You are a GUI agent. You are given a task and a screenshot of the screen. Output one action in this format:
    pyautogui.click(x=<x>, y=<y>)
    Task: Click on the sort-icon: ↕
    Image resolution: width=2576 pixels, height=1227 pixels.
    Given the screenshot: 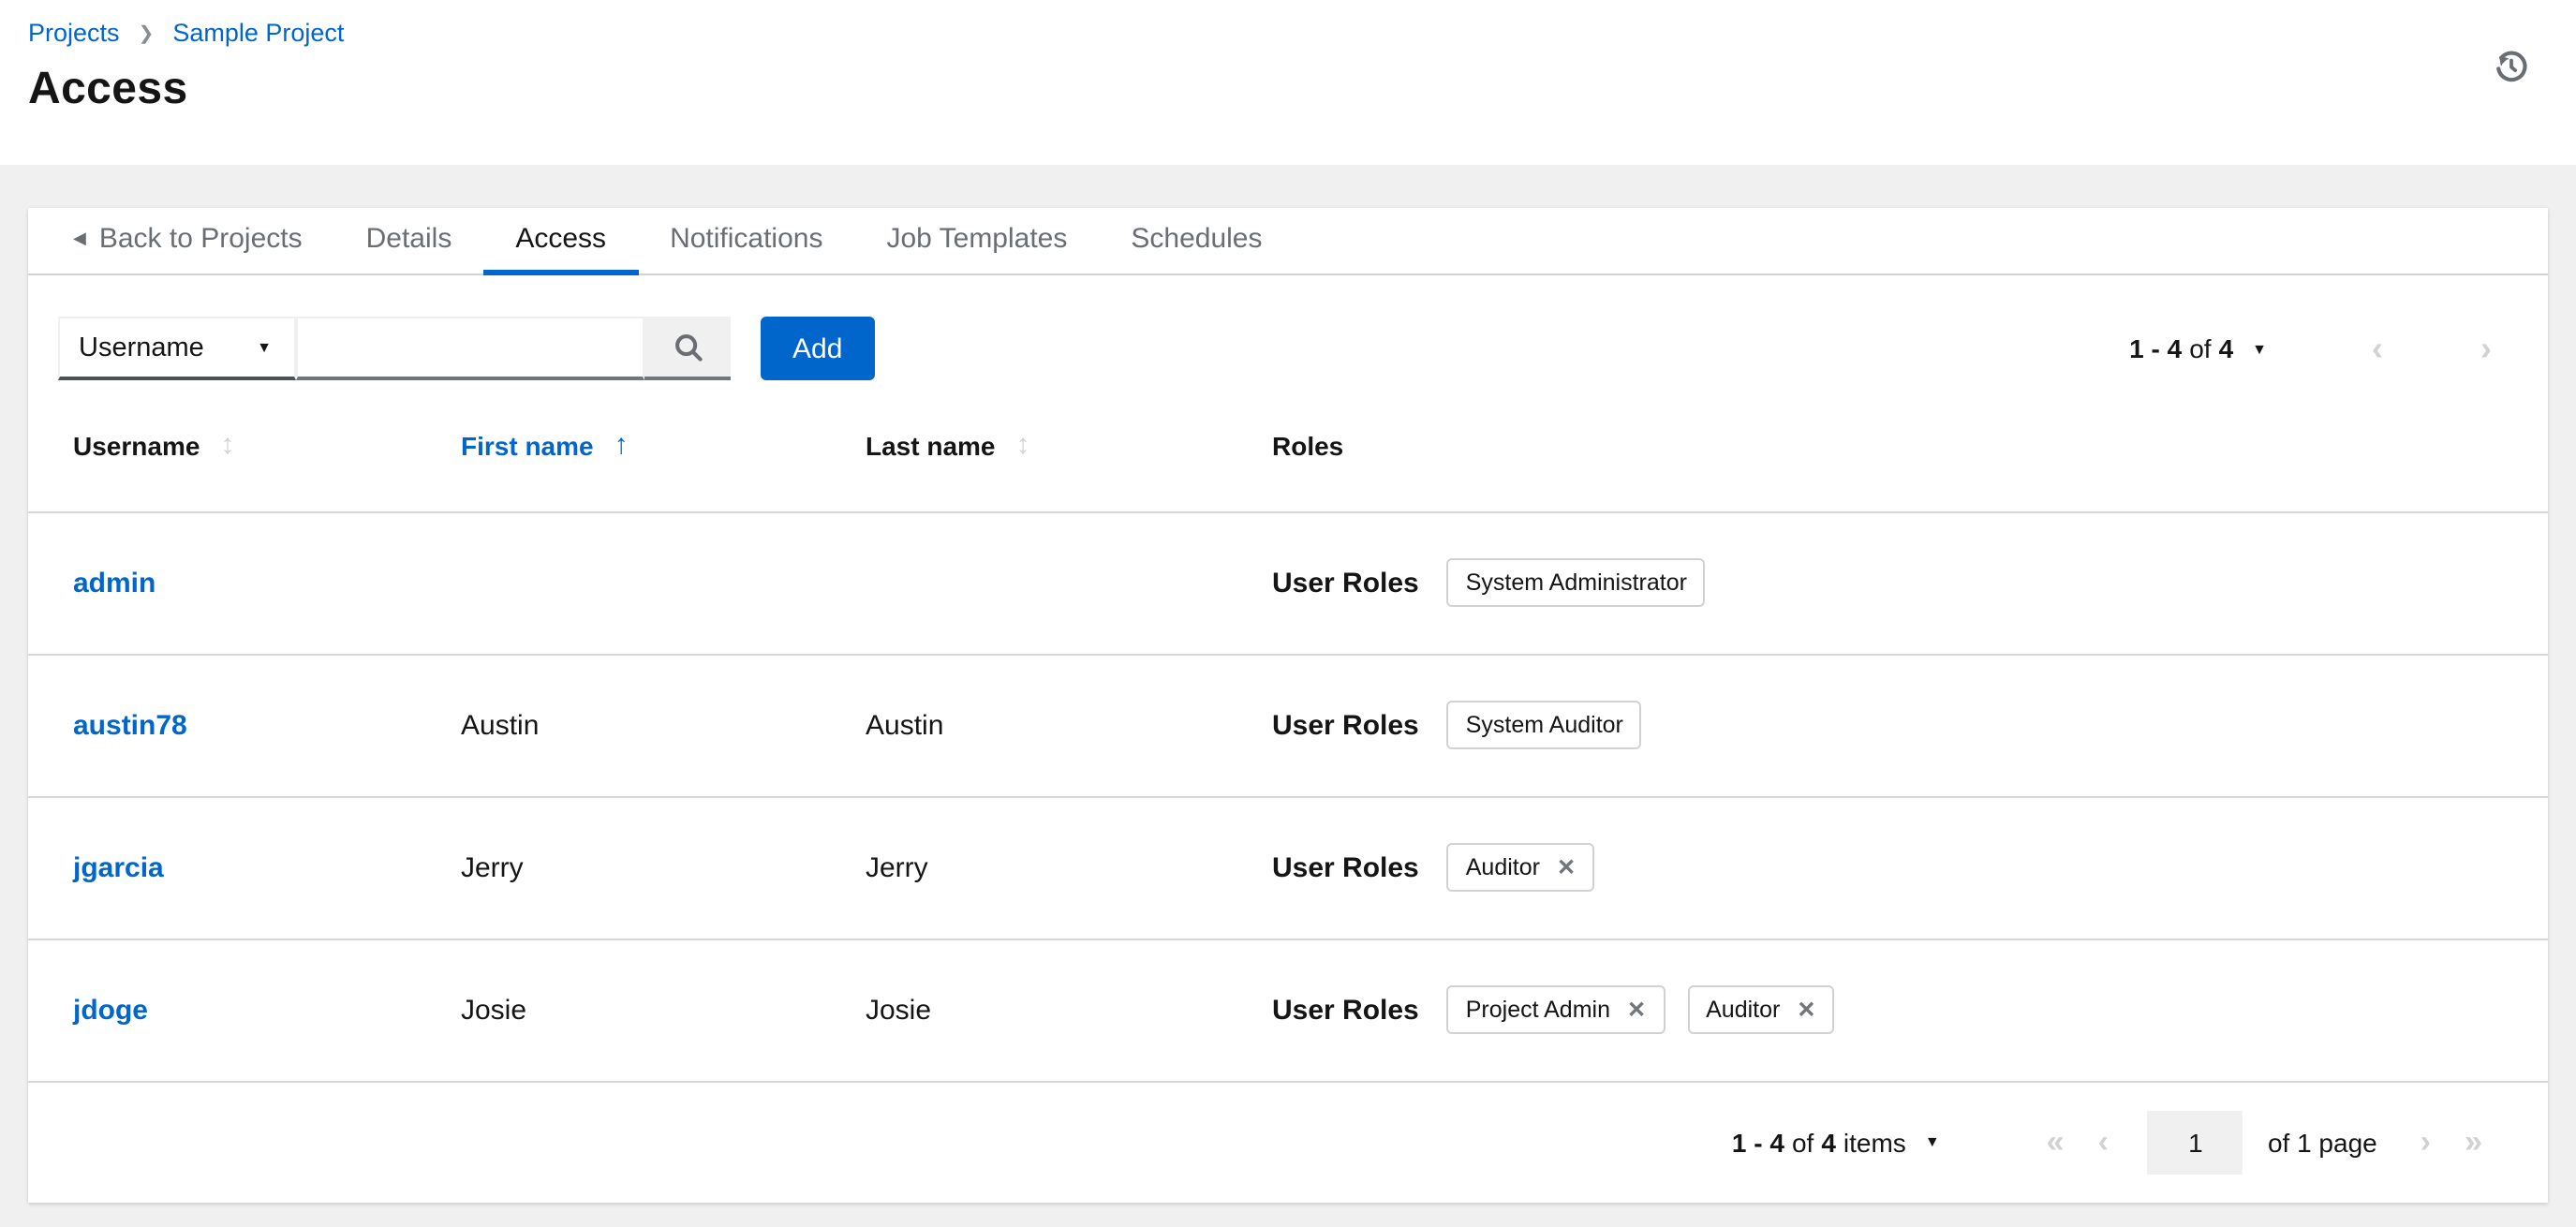 What is the action you would take?
    pyautogui.click(x=1022, y=445)
    